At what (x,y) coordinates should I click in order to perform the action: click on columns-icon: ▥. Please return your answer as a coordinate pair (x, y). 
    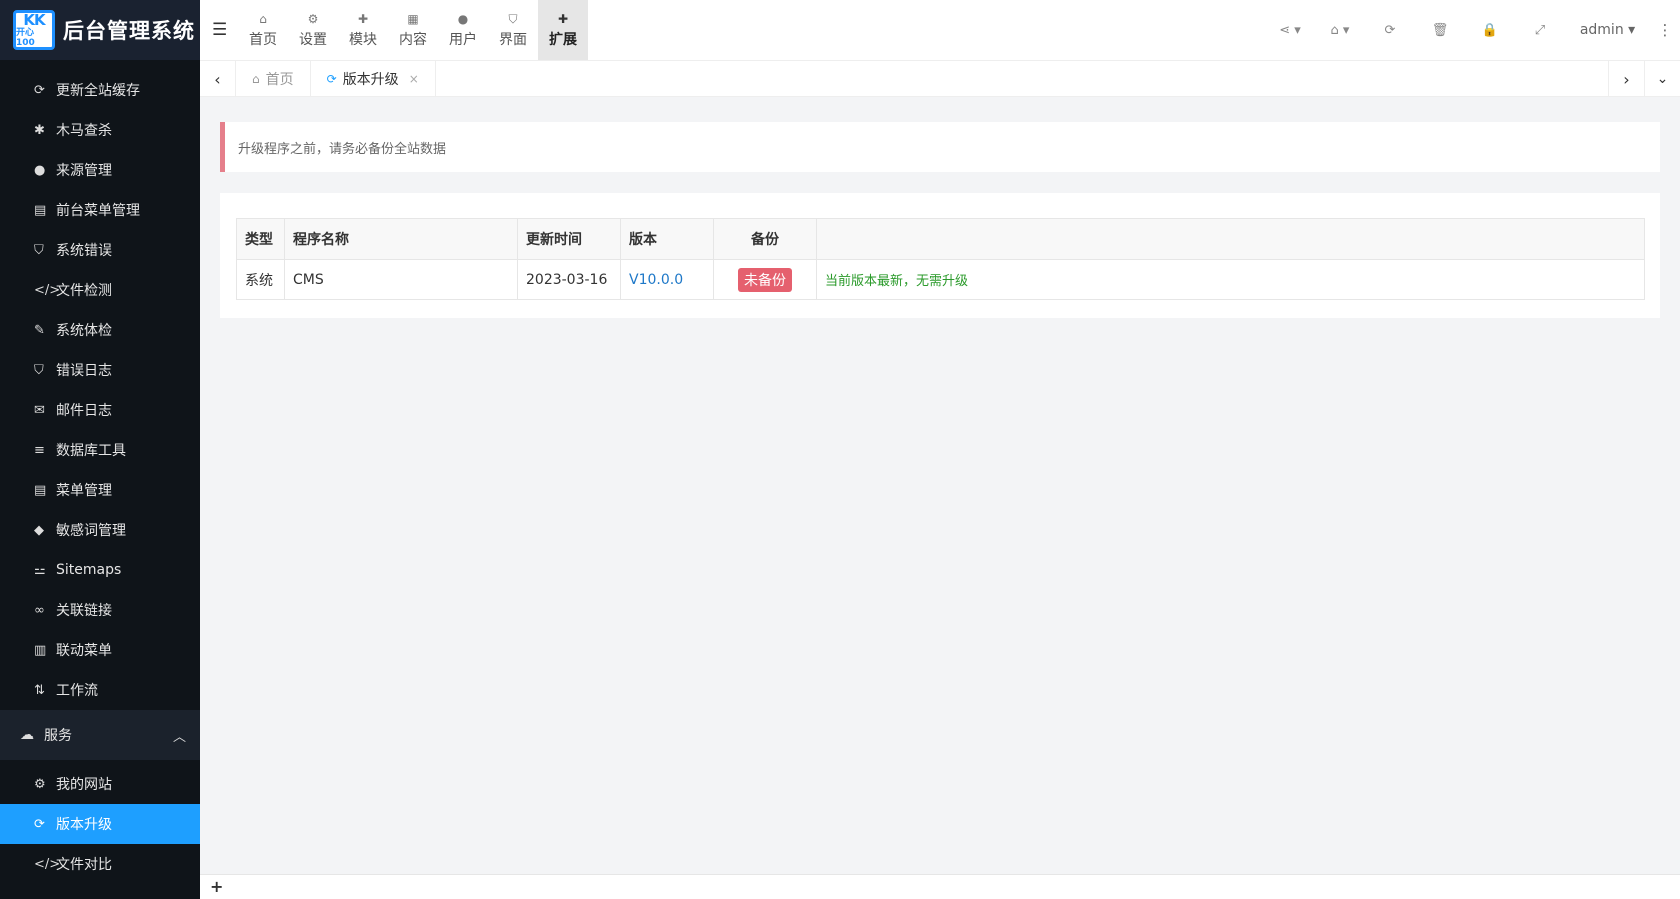
    Looking at the image, I should click on (40, 650).